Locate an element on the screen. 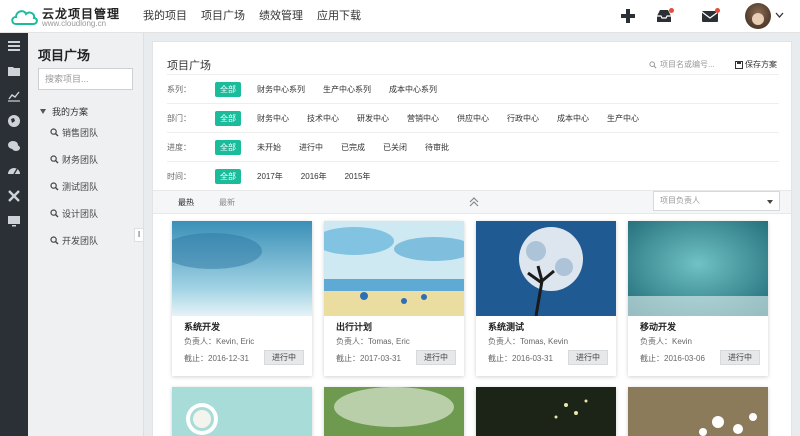 Image resolution: width=800 pixels, height=436 pixels. project-card: 系统开发 负责人：Kevin, Eric 截止：2016-12-31 进行中 is located at coordinates (242, 298).